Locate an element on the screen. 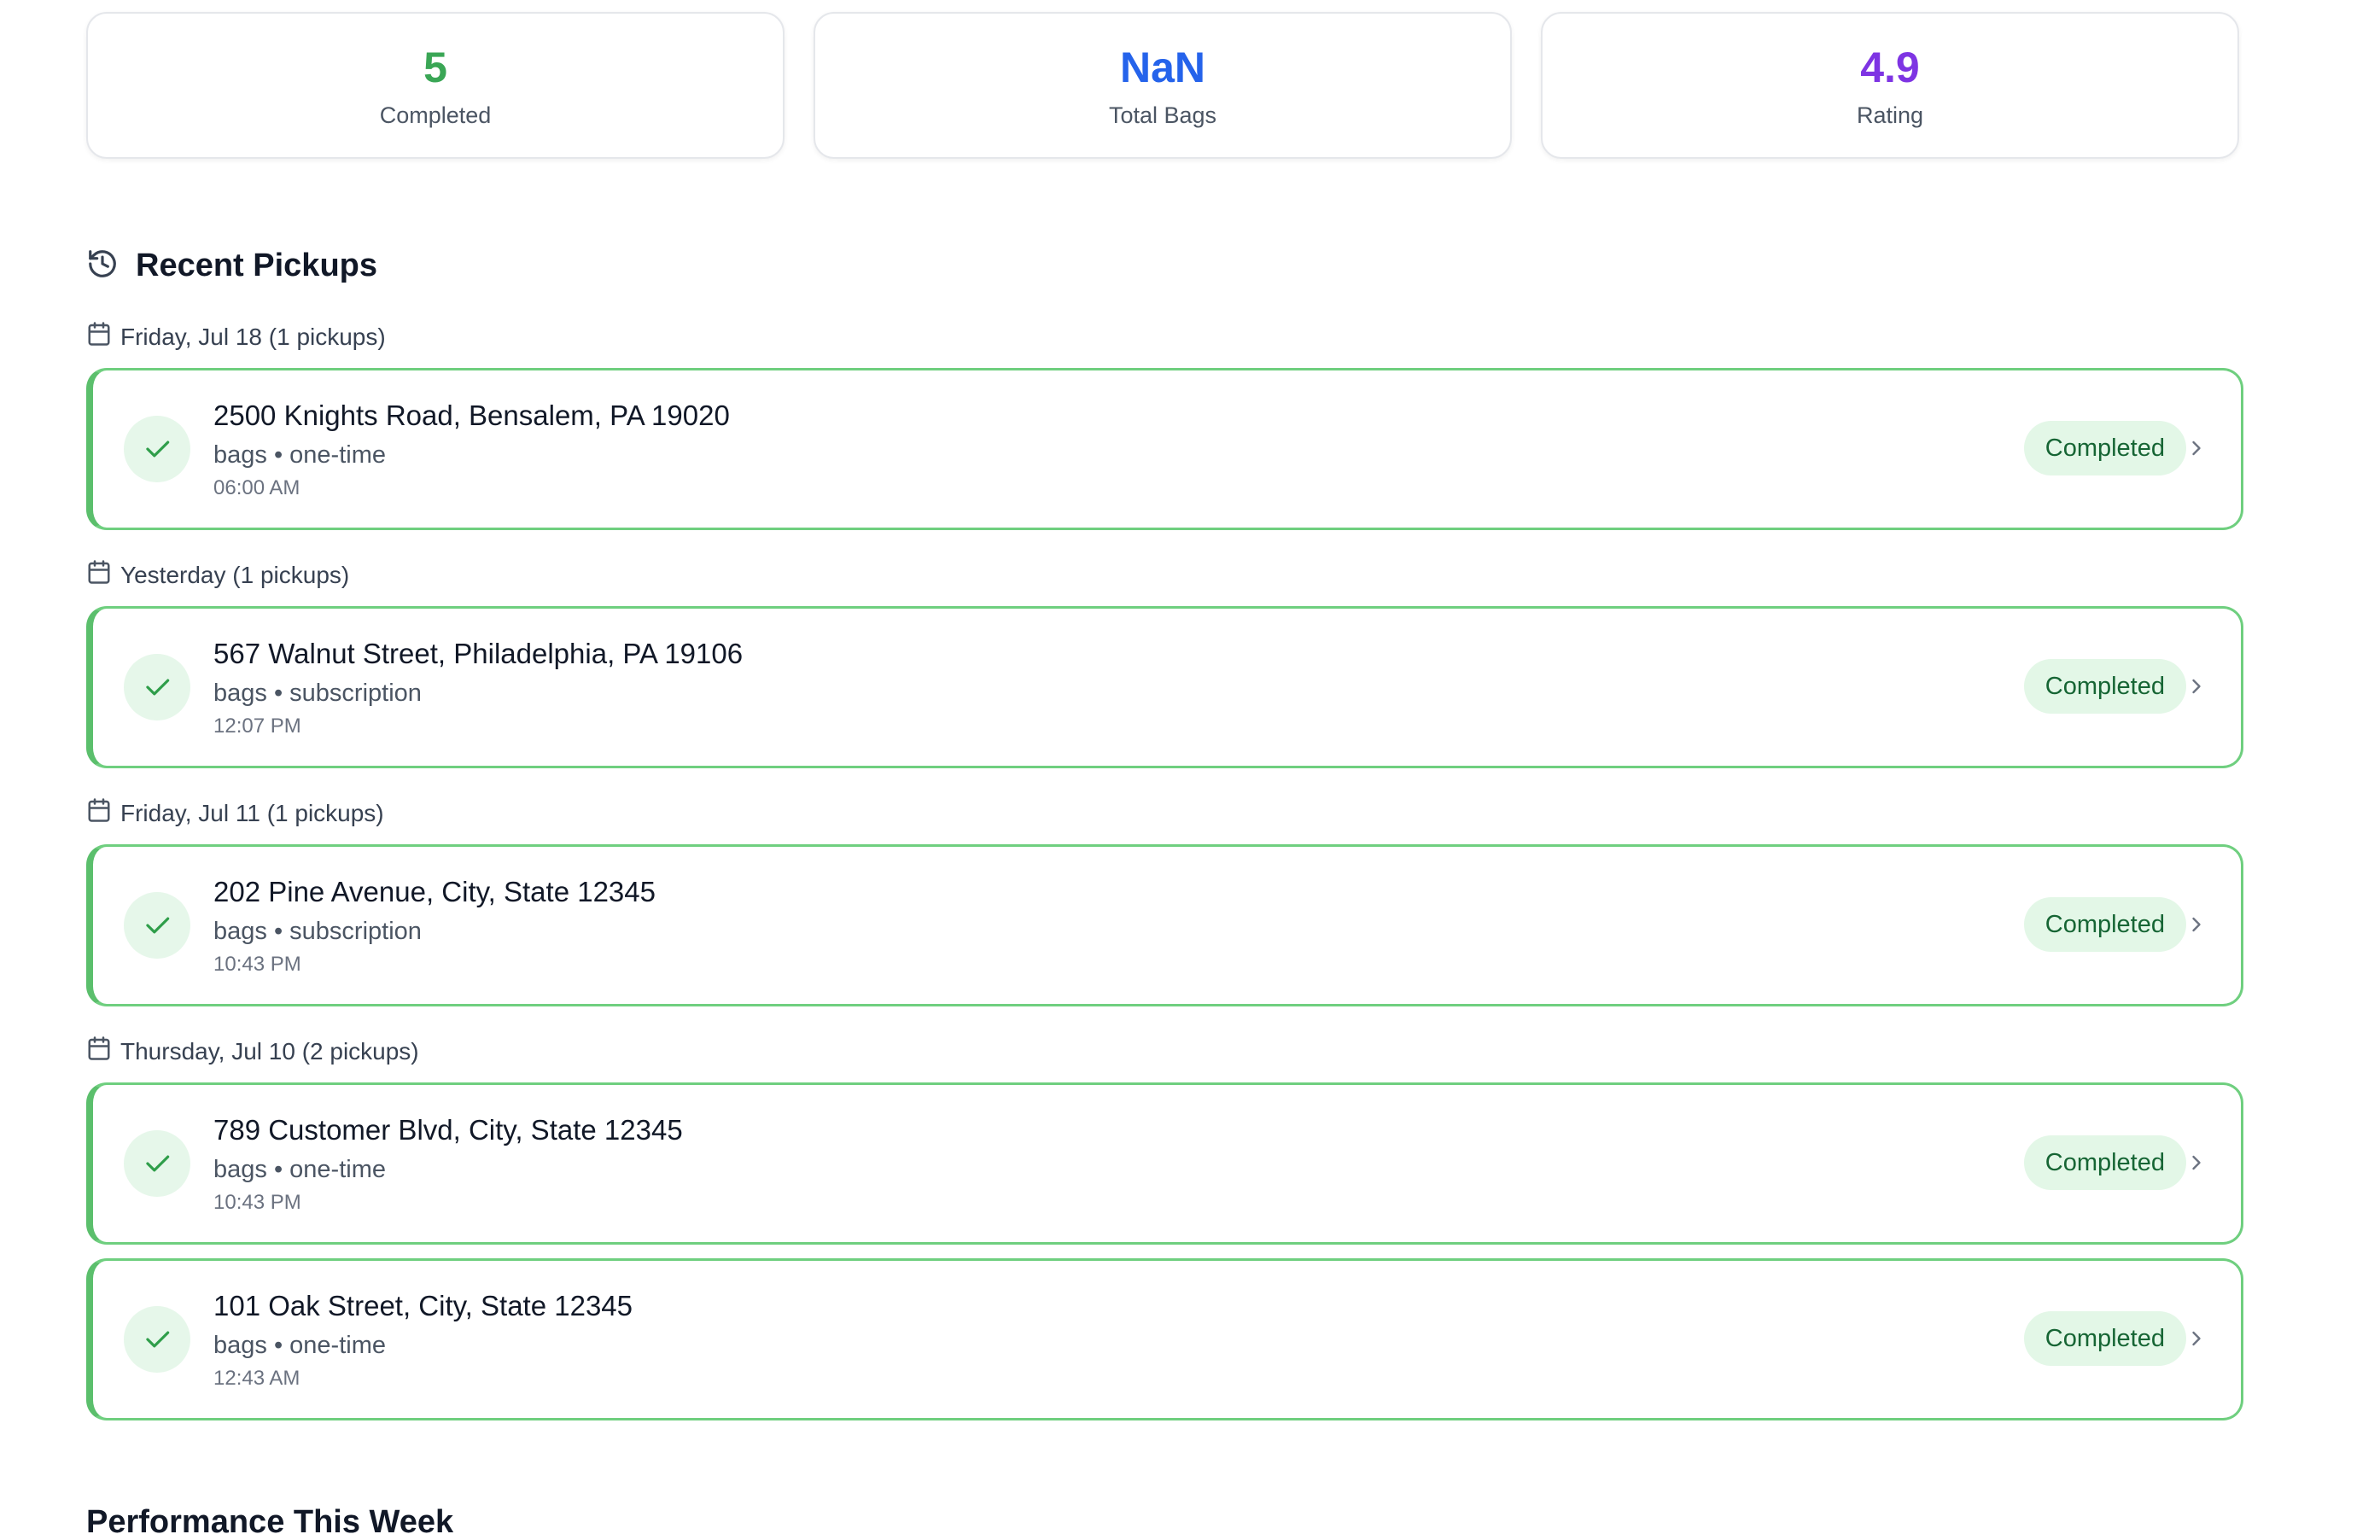  stat-card-total-bags: NaN Total Bags is located at coordinates (1163, 85).